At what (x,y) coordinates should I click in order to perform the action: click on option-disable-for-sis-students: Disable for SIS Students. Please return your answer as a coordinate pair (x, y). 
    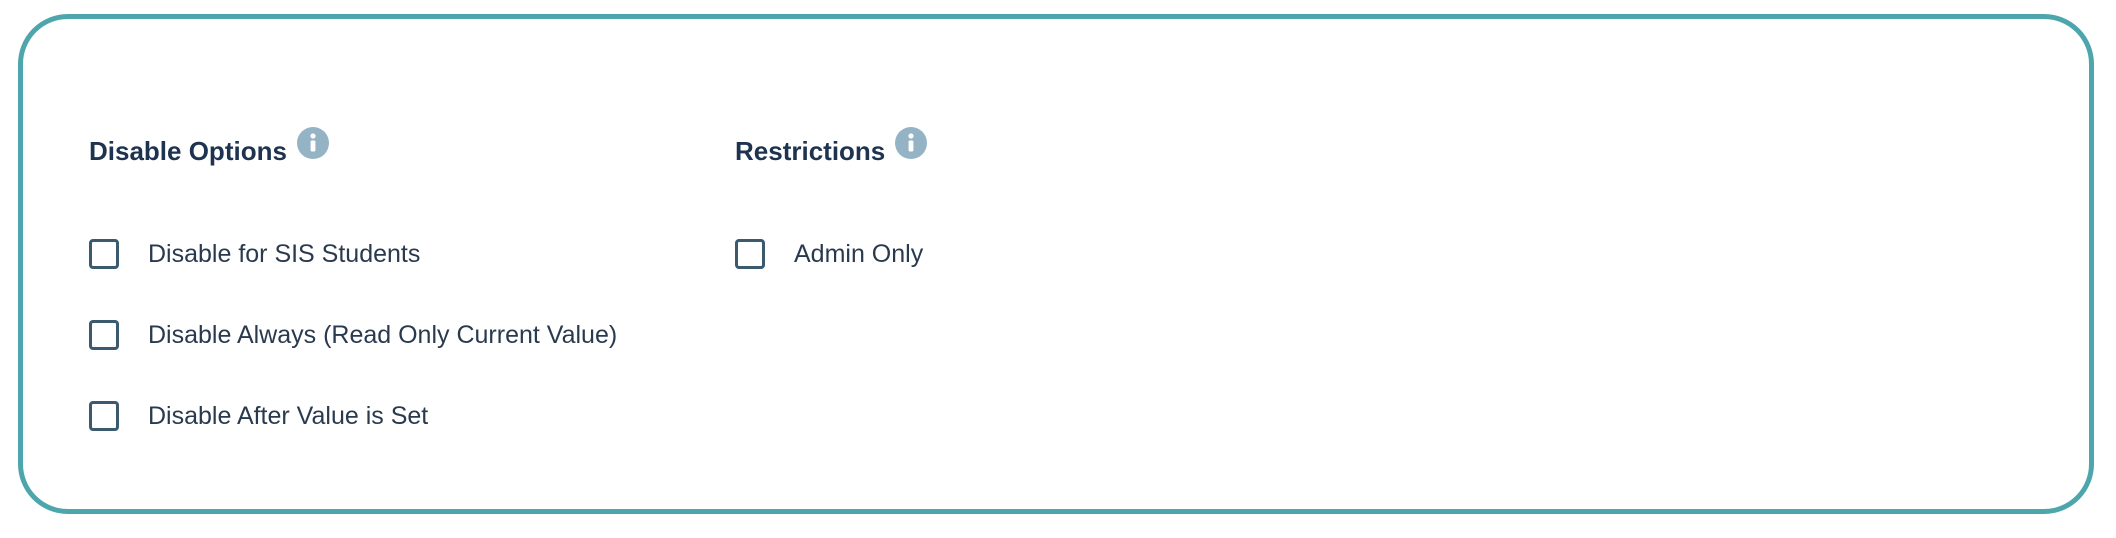
    Looking at the image, I should click on (254, 254).